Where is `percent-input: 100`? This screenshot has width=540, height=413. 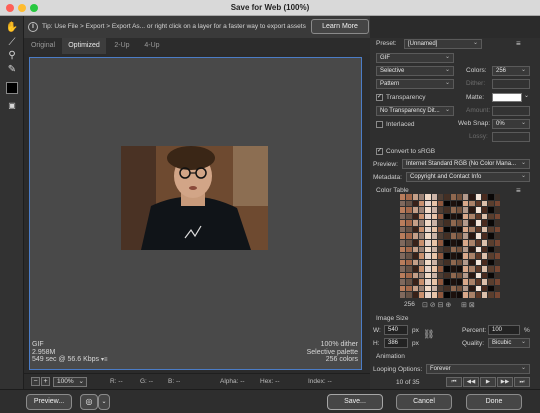 percent-input: 100 is located at coordinates (504, 330).